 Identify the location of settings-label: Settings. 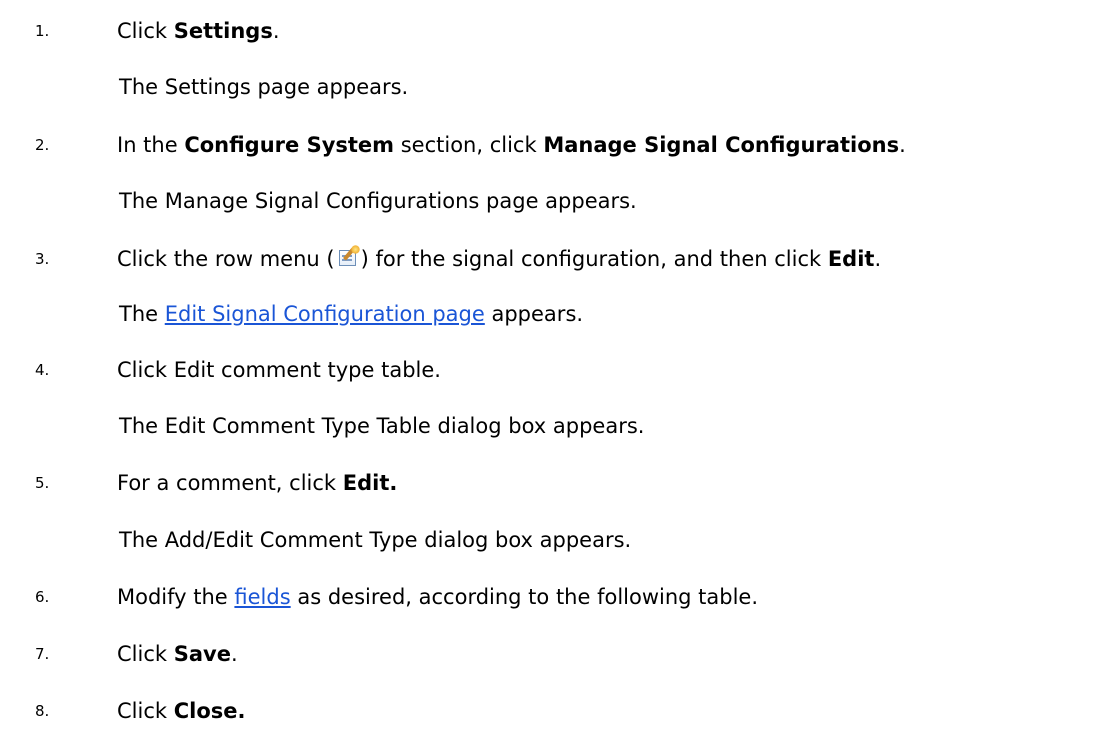
(223, 31).